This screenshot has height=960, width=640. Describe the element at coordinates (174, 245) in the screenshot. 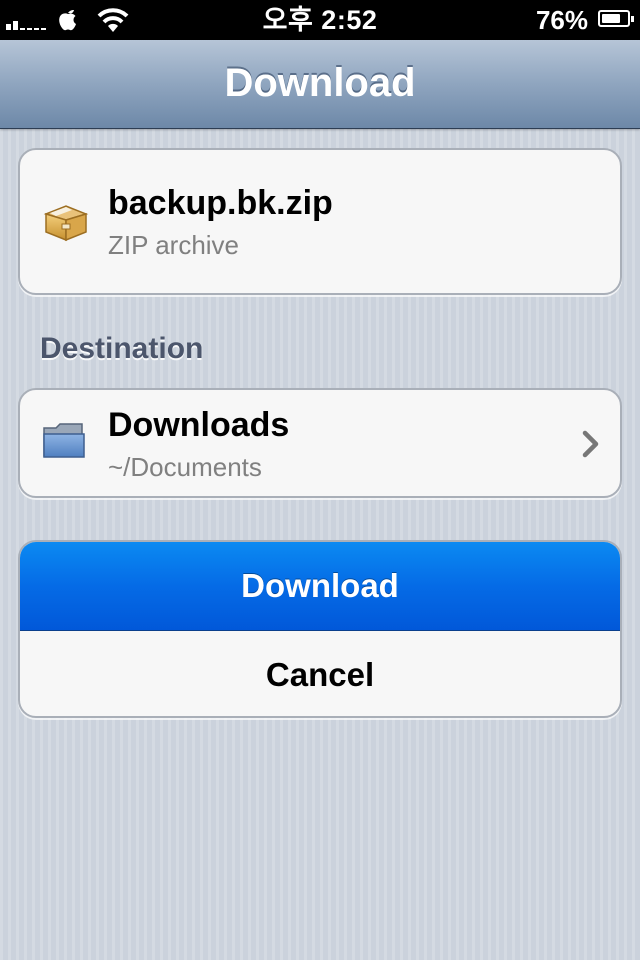

I see `file-type: ZIP archive` at that location.